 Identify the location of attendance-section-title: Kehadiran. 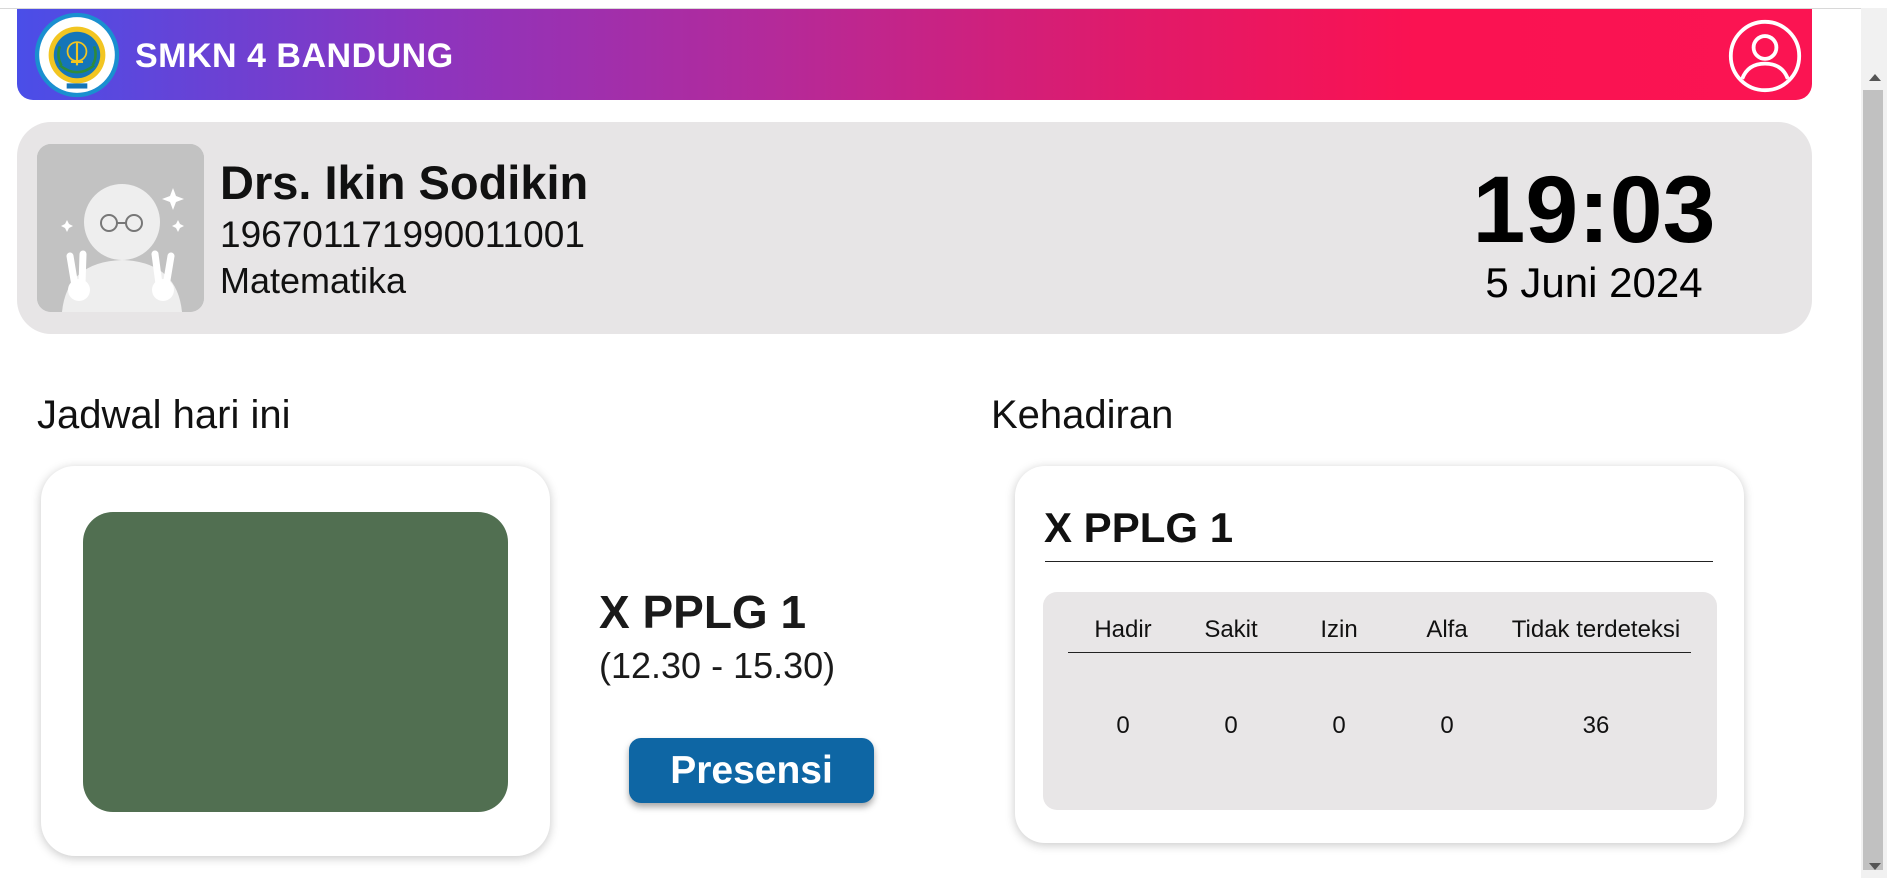
(1082, 415).